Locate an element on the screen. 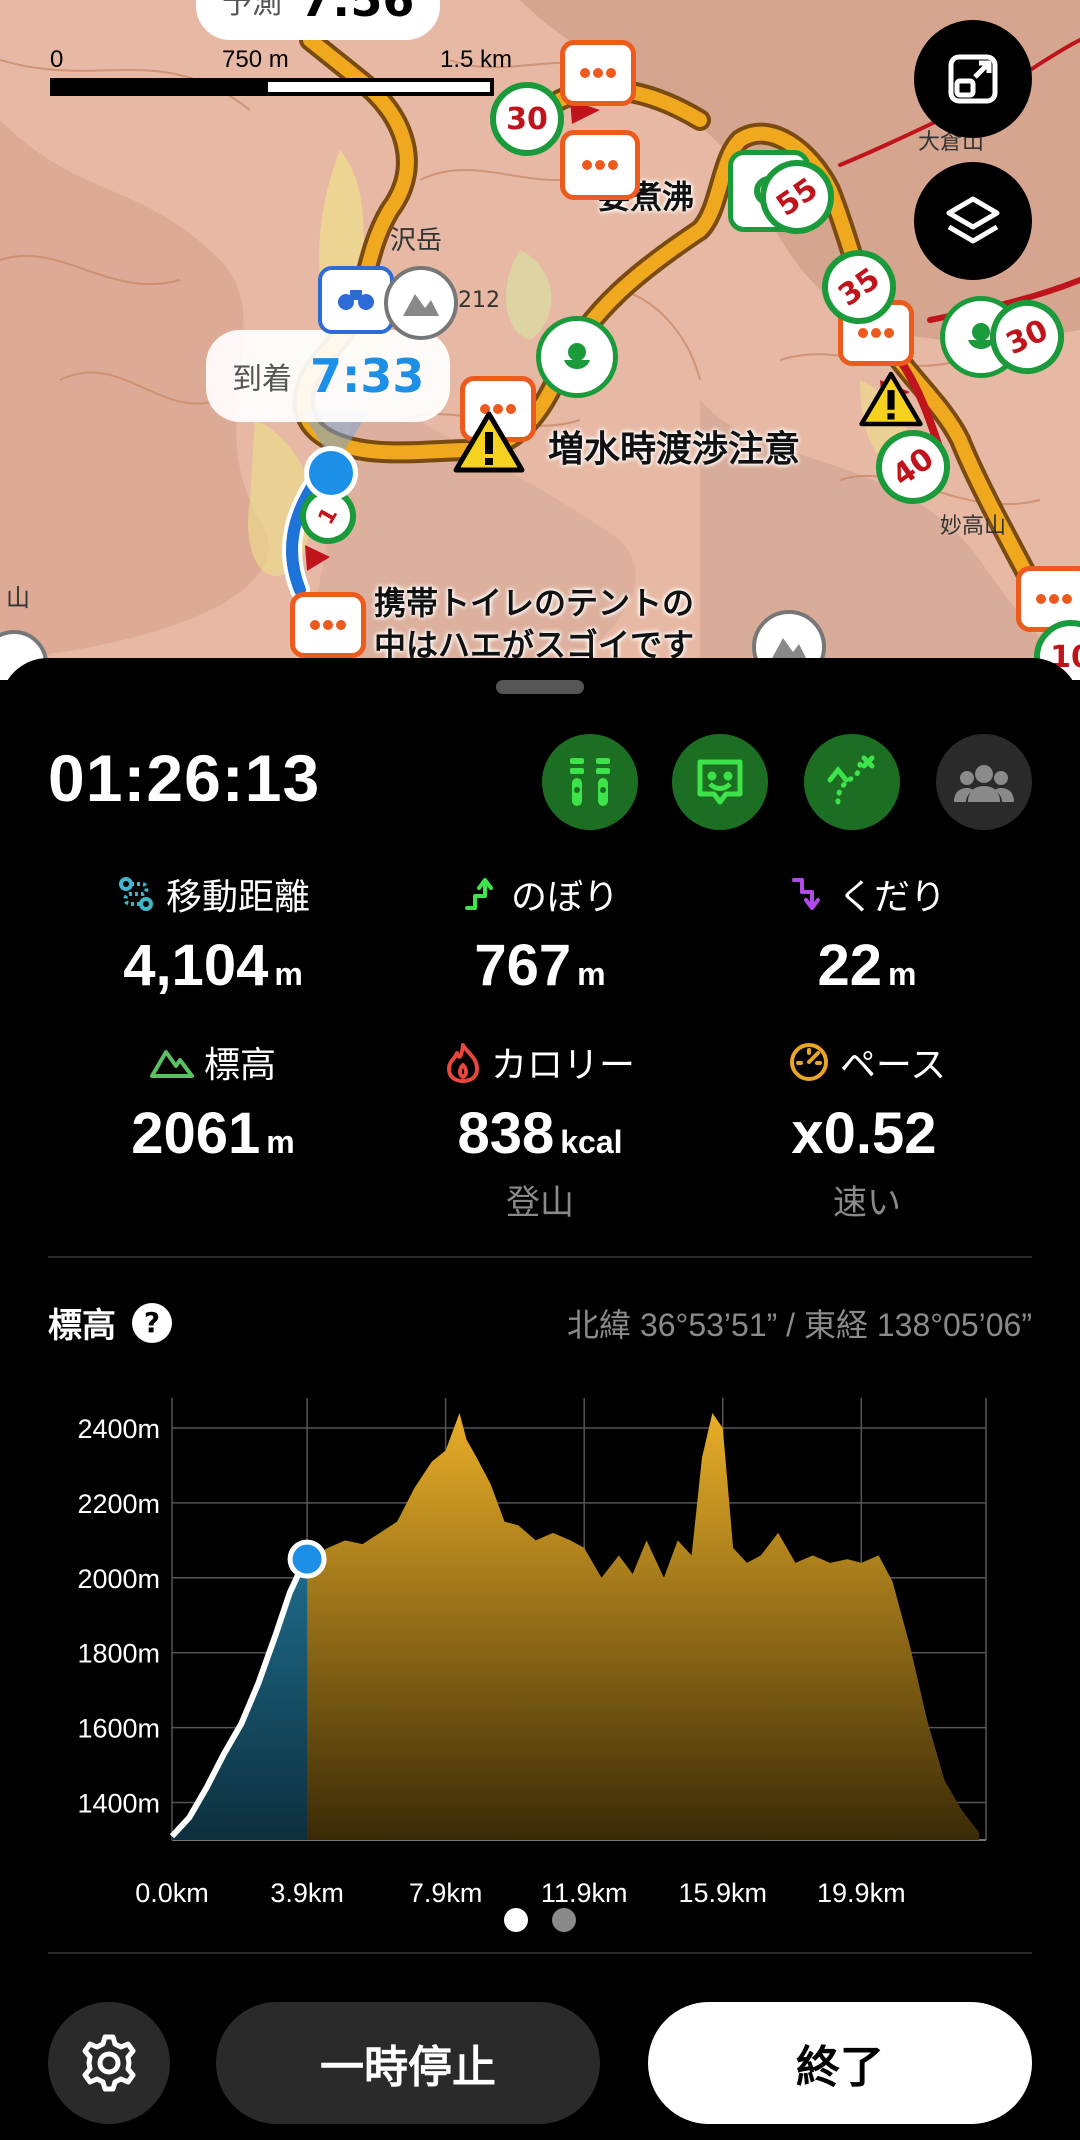 This screenshot has height=2140, width=1080. group-icon is located at coordinates (984, 783).